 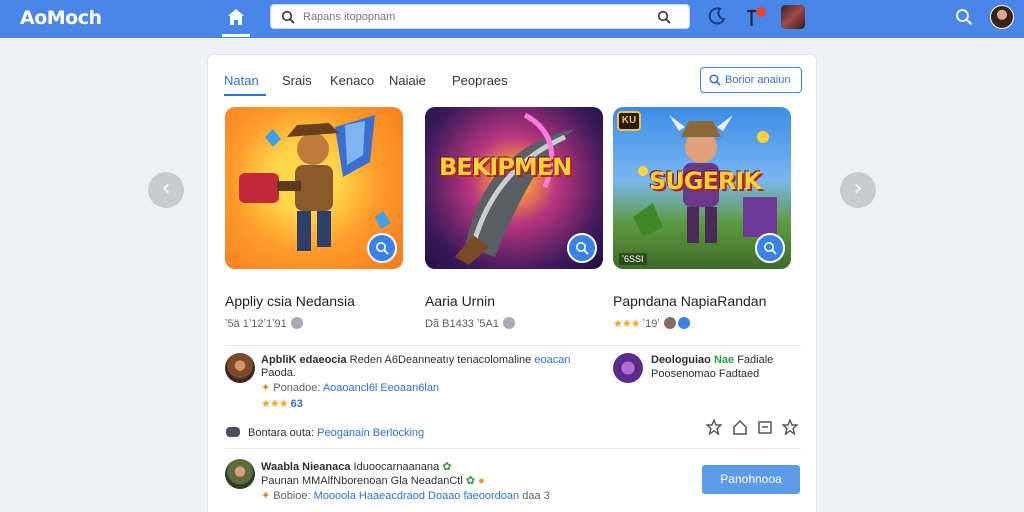 I want to click on review2-line-1: Deologuiao Nae Fadiale, so click(x=712, y=360).